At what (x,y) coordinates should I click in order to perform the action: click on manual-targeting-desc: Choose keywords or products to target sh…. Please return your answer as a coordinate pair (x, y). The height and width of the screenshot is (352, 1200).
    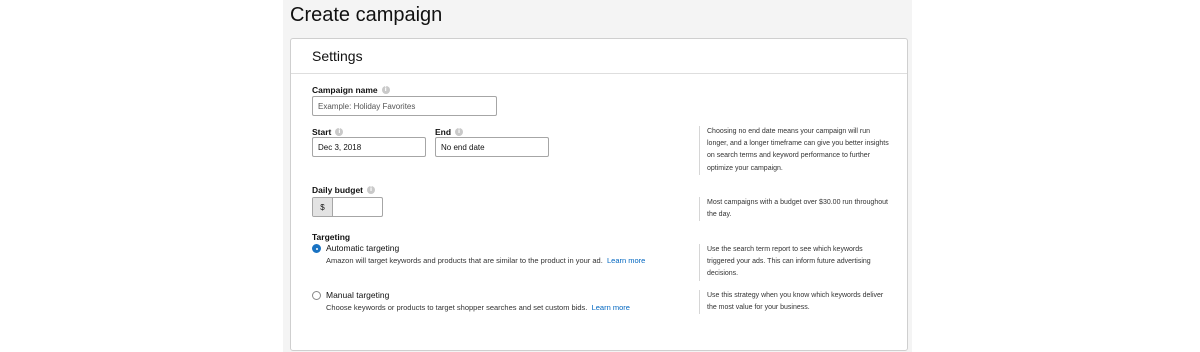
    Looking at the image, I should click on (506, 308).